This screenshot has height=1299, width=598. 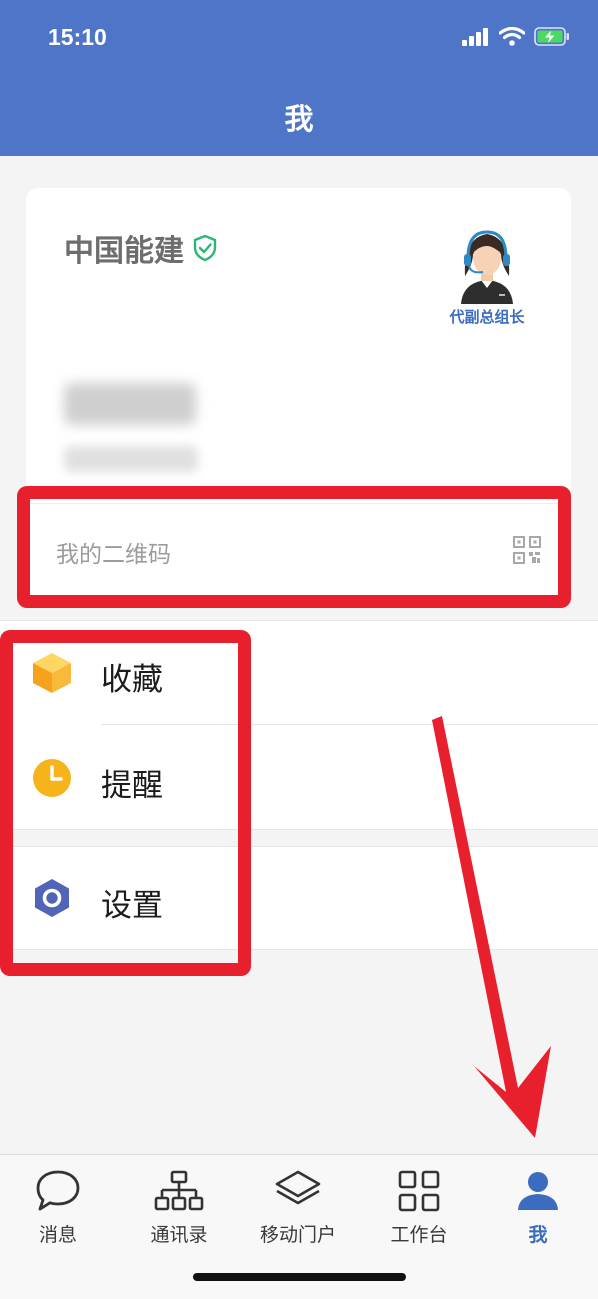 What do you see at coordinates (179, 1235) in the screenshot?
I see `tab-label: 通讯录` at bounding box center [179, 1235].